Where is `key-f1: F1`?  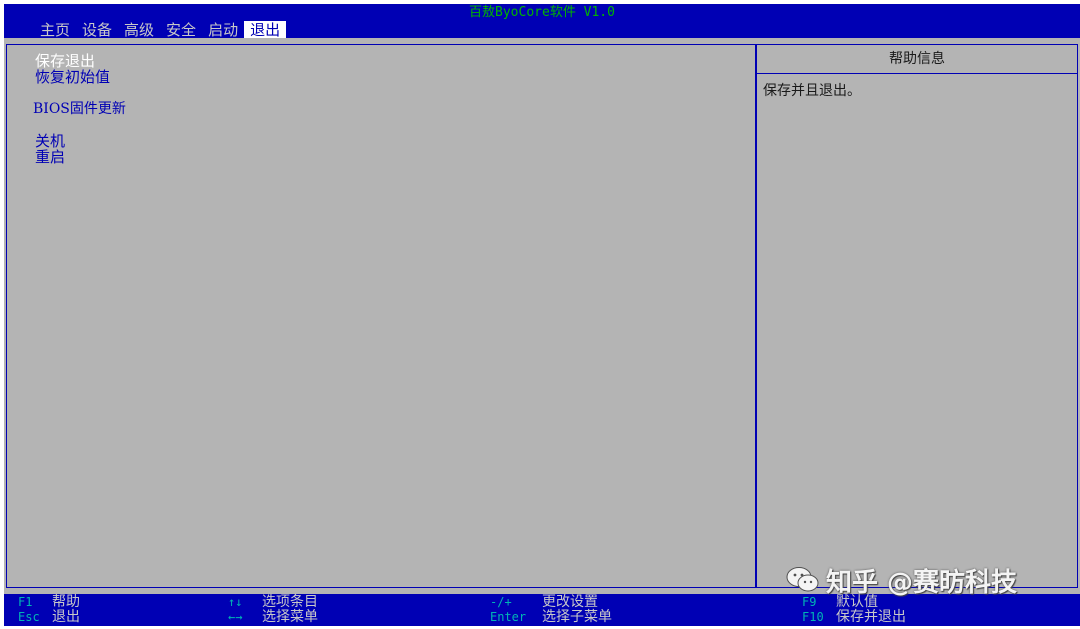
key-f1: F1 is located at coordinates (25, 602).